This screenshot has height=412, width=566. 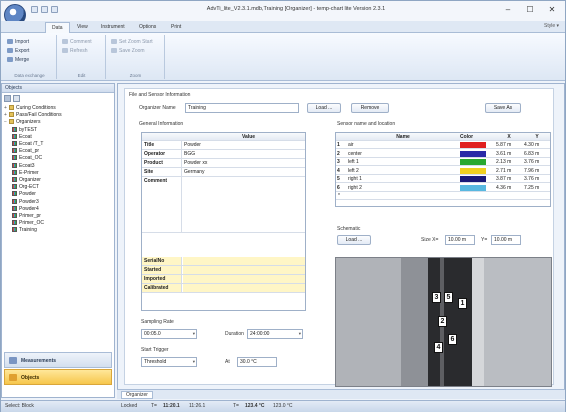 I want to click on maximize-button: ☐, so click(x=530, y=10).